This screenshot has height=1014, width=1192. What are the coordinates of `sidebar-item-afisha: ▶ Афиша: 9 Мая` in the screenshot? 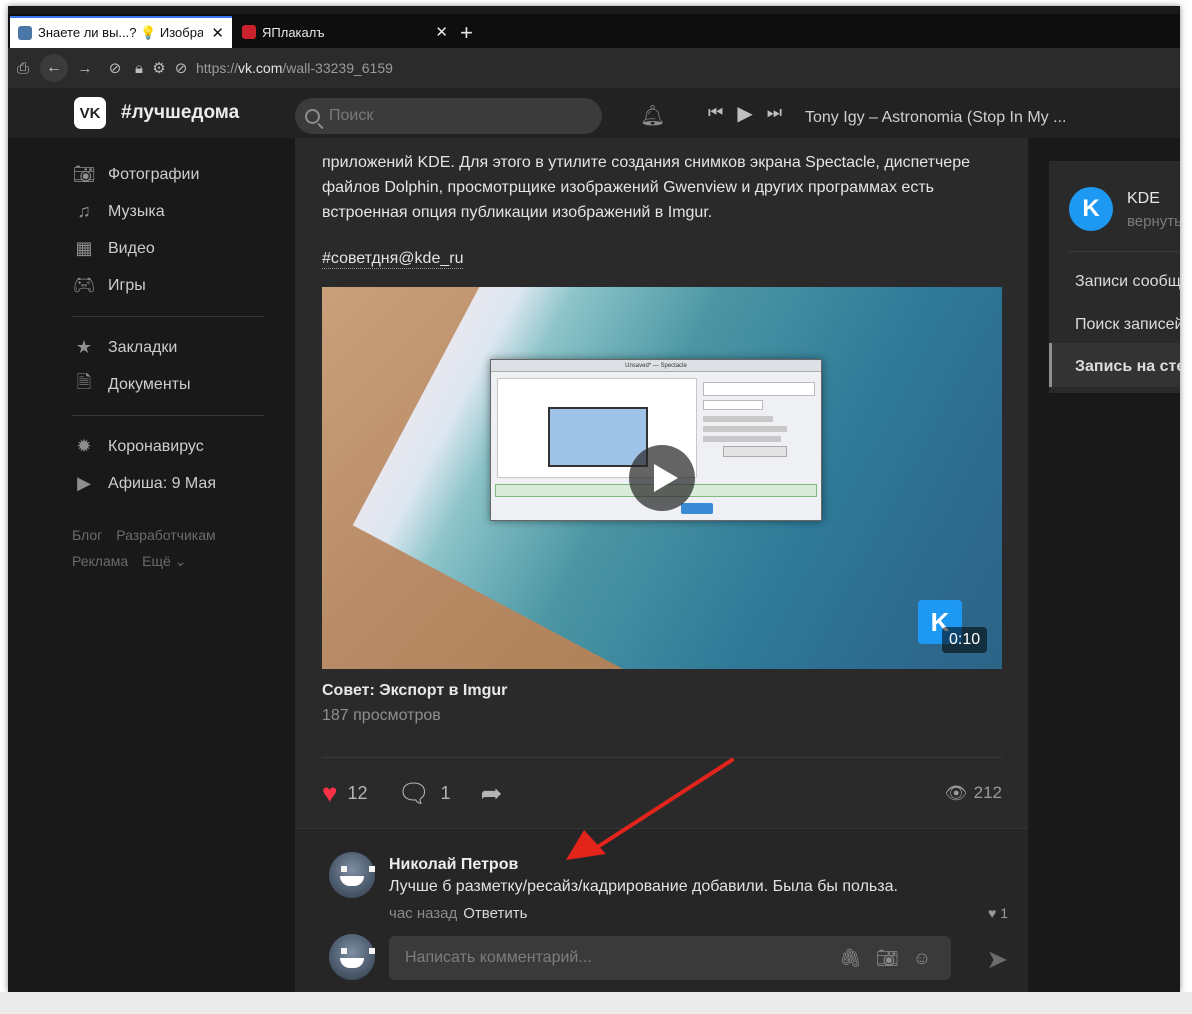 It's located at (172, 483).